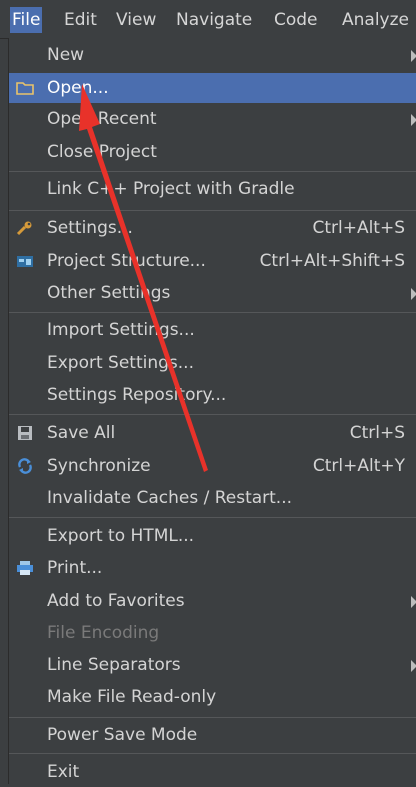  Describe the element at coordinates (136, 20) in the screenshot. I see `menu-view: View` at that location.